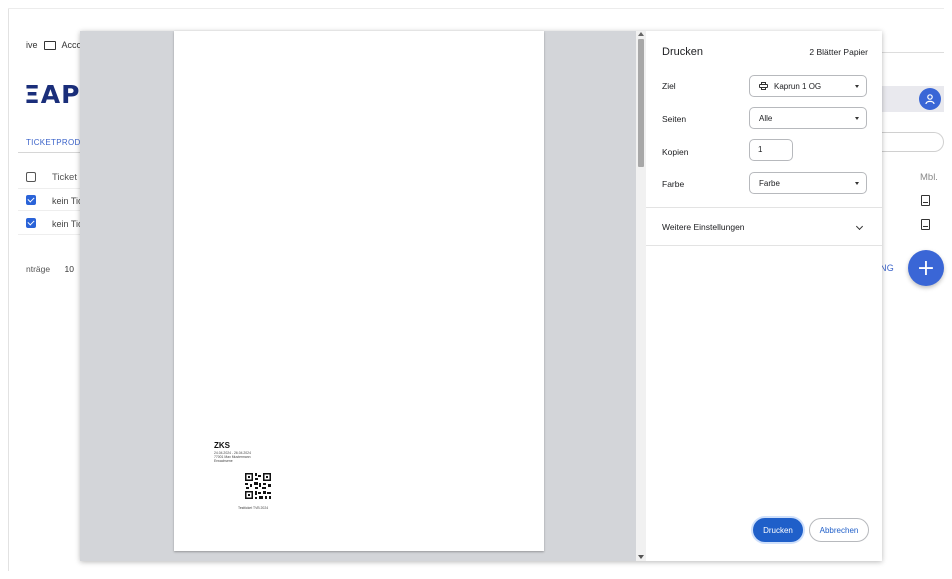 The width and height of the screenshot is (952, 579). I want to click on header-divider, so click(912, 52).